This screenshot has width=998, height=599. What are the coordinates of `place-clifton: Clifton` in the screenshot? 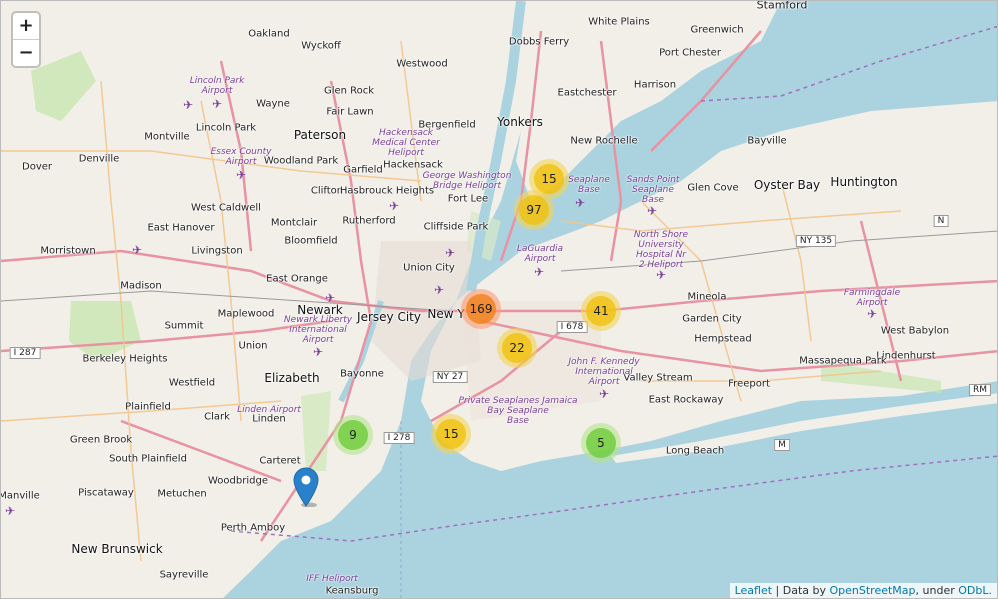 It's located at (327, 191).